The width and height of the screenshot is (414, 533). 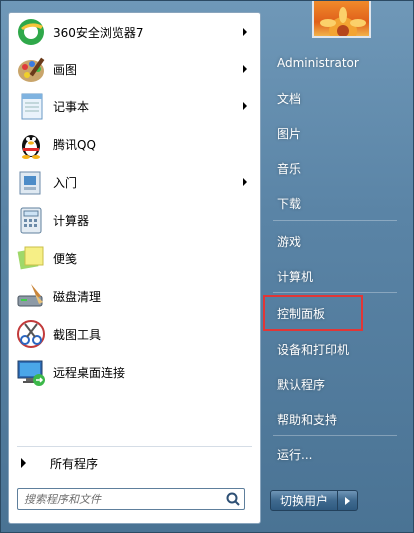 I want to click on snipping-tool-icon, so click(x=31, y=334).